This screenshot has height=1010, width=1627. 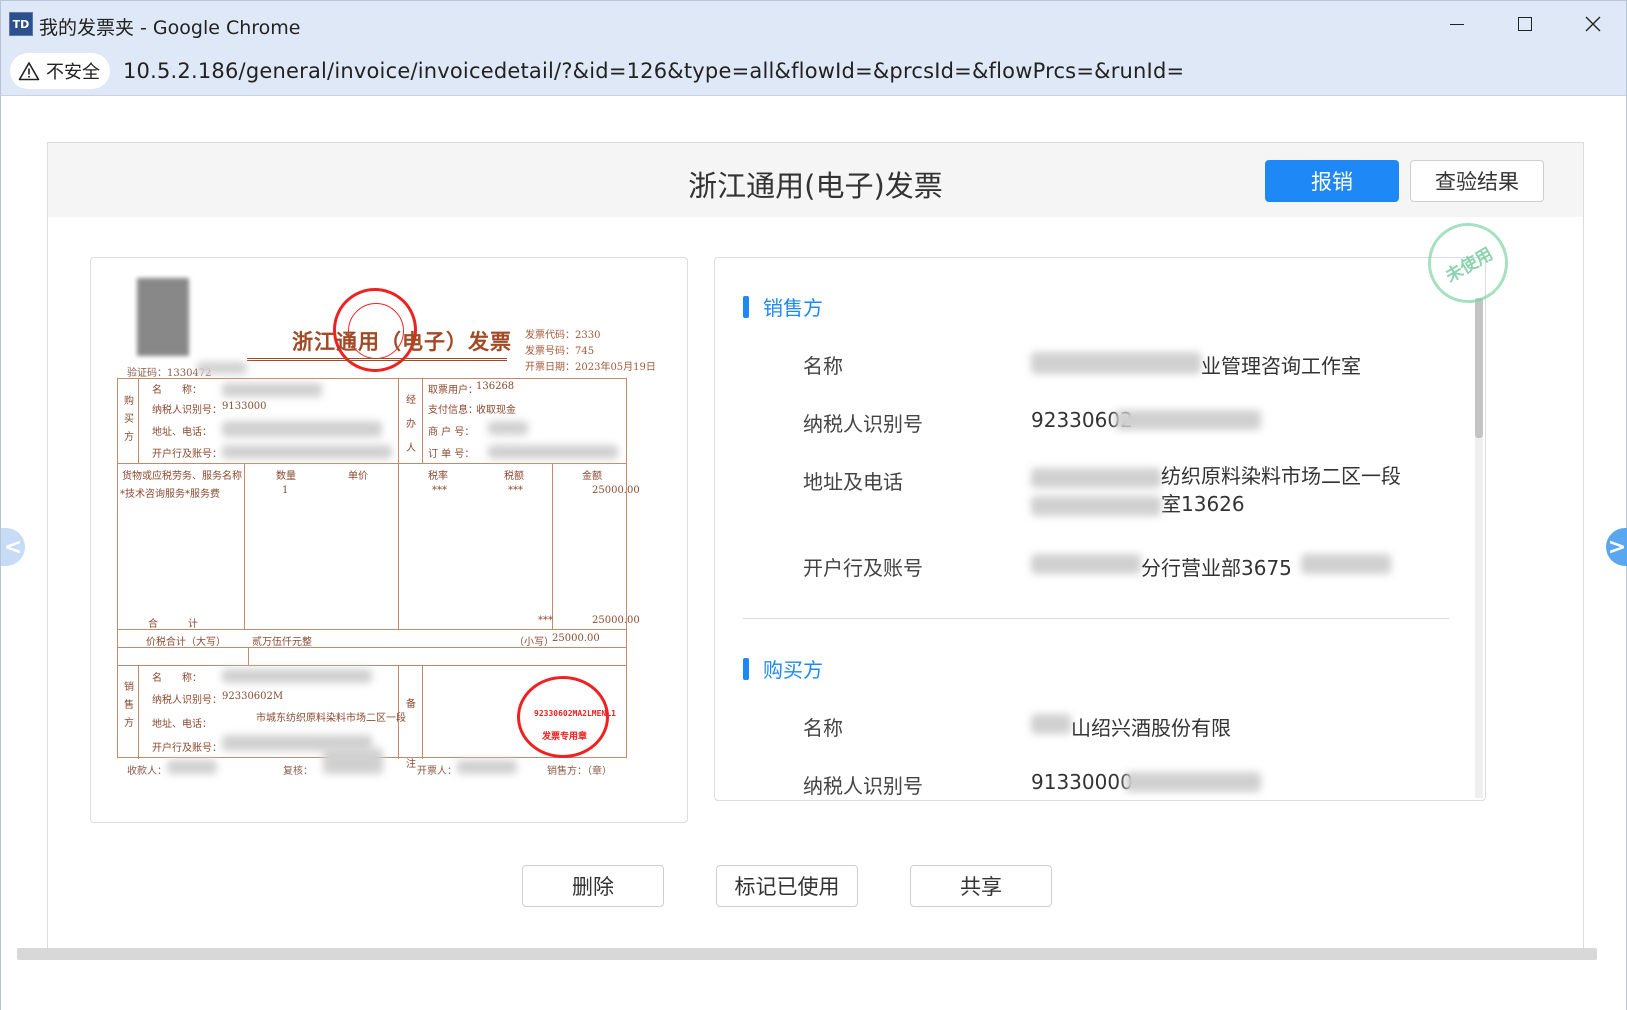 What do you see at coordinates (579, 771) in the screenshot?
I see `footer-seller-seal: 销售方：（章）` at bounding box center [579, 771].